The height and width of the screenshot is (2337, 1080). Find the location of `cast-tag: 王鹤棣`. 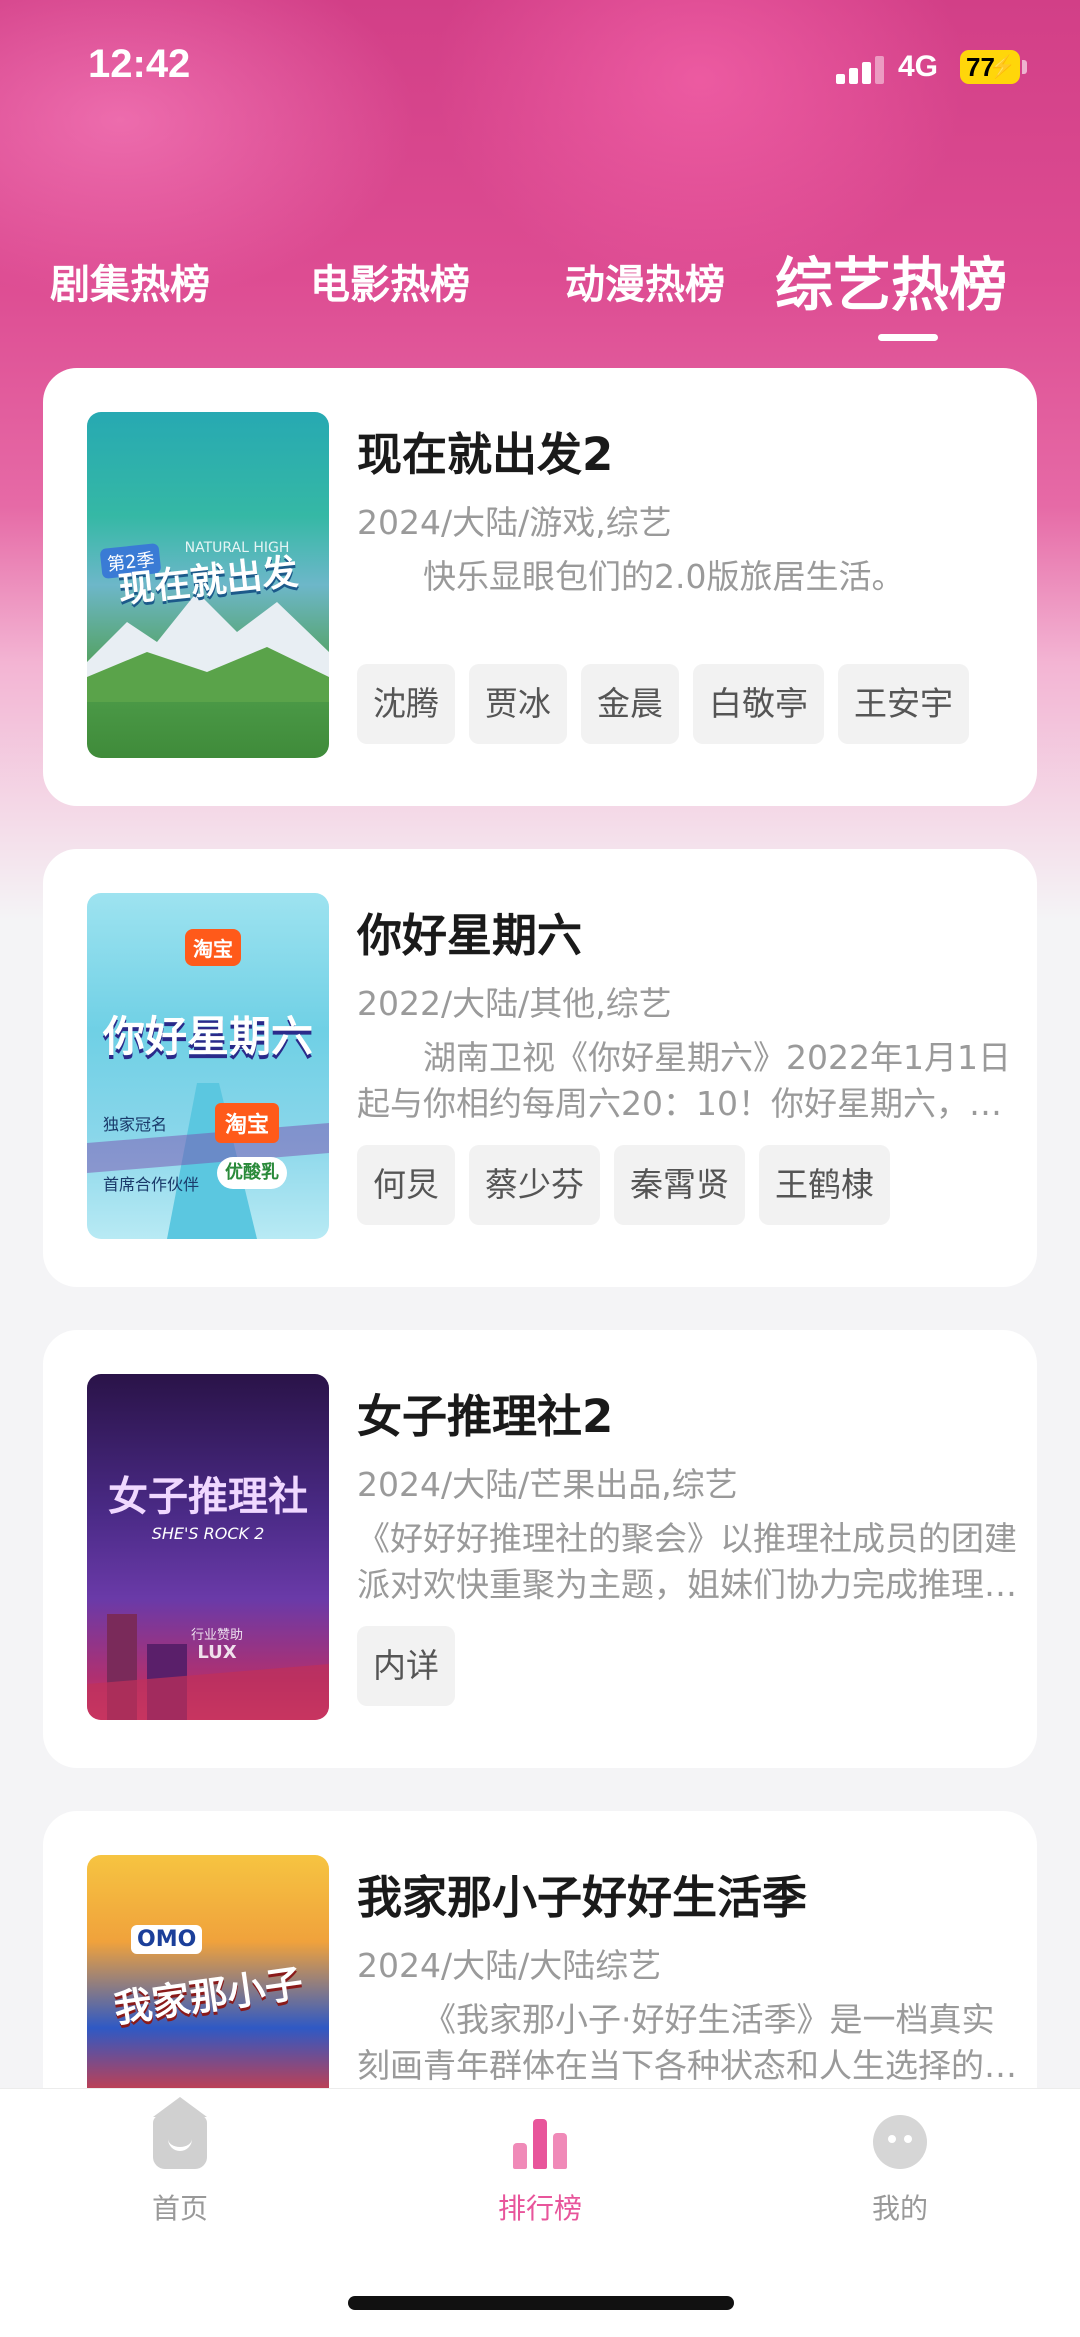

cast-tag: 王鹤棣 is located at coordinates (824, 1185).